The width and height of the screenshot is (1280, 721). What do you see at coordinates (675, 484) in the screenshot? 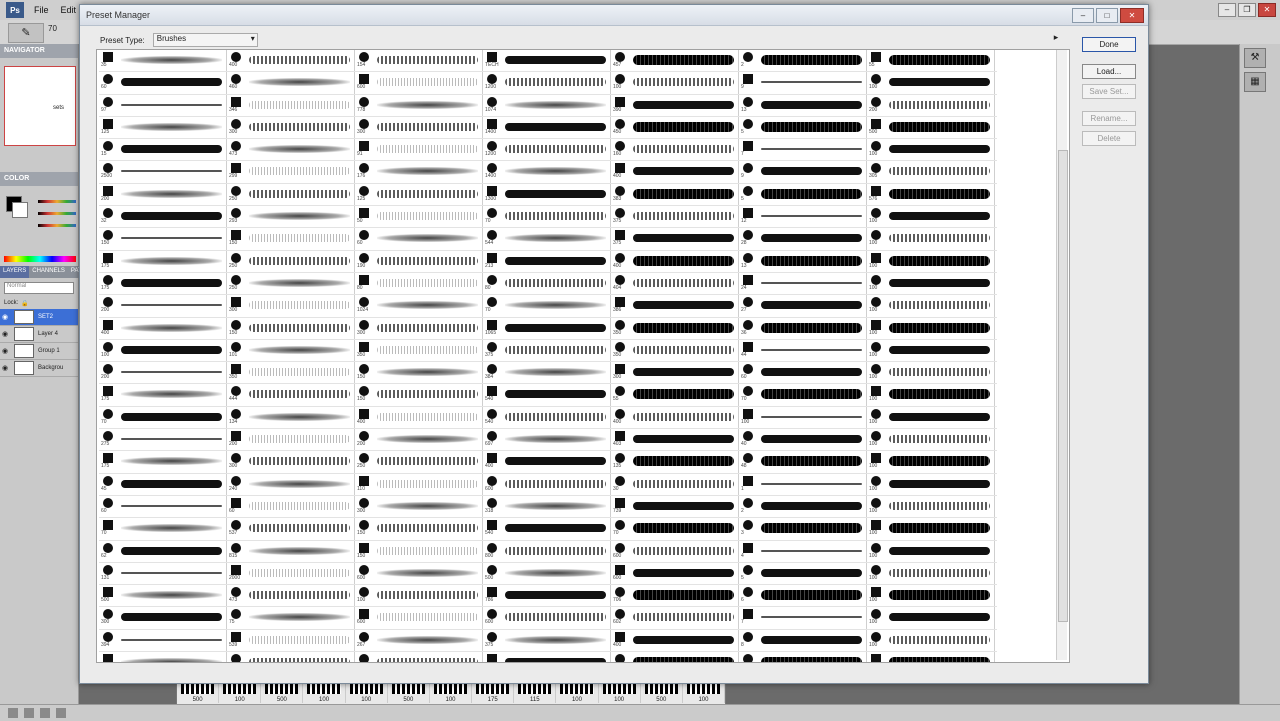
I see `brush-preset-cell: 30` at bounding box center [675, 484].